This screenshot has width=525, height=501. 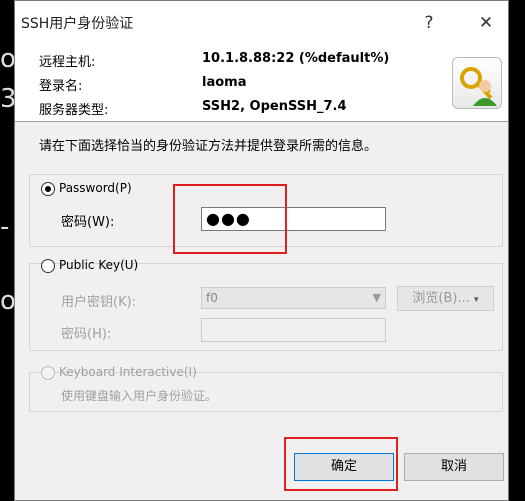 I want to click on user-key-value: f0, so click(x=212, y=298).